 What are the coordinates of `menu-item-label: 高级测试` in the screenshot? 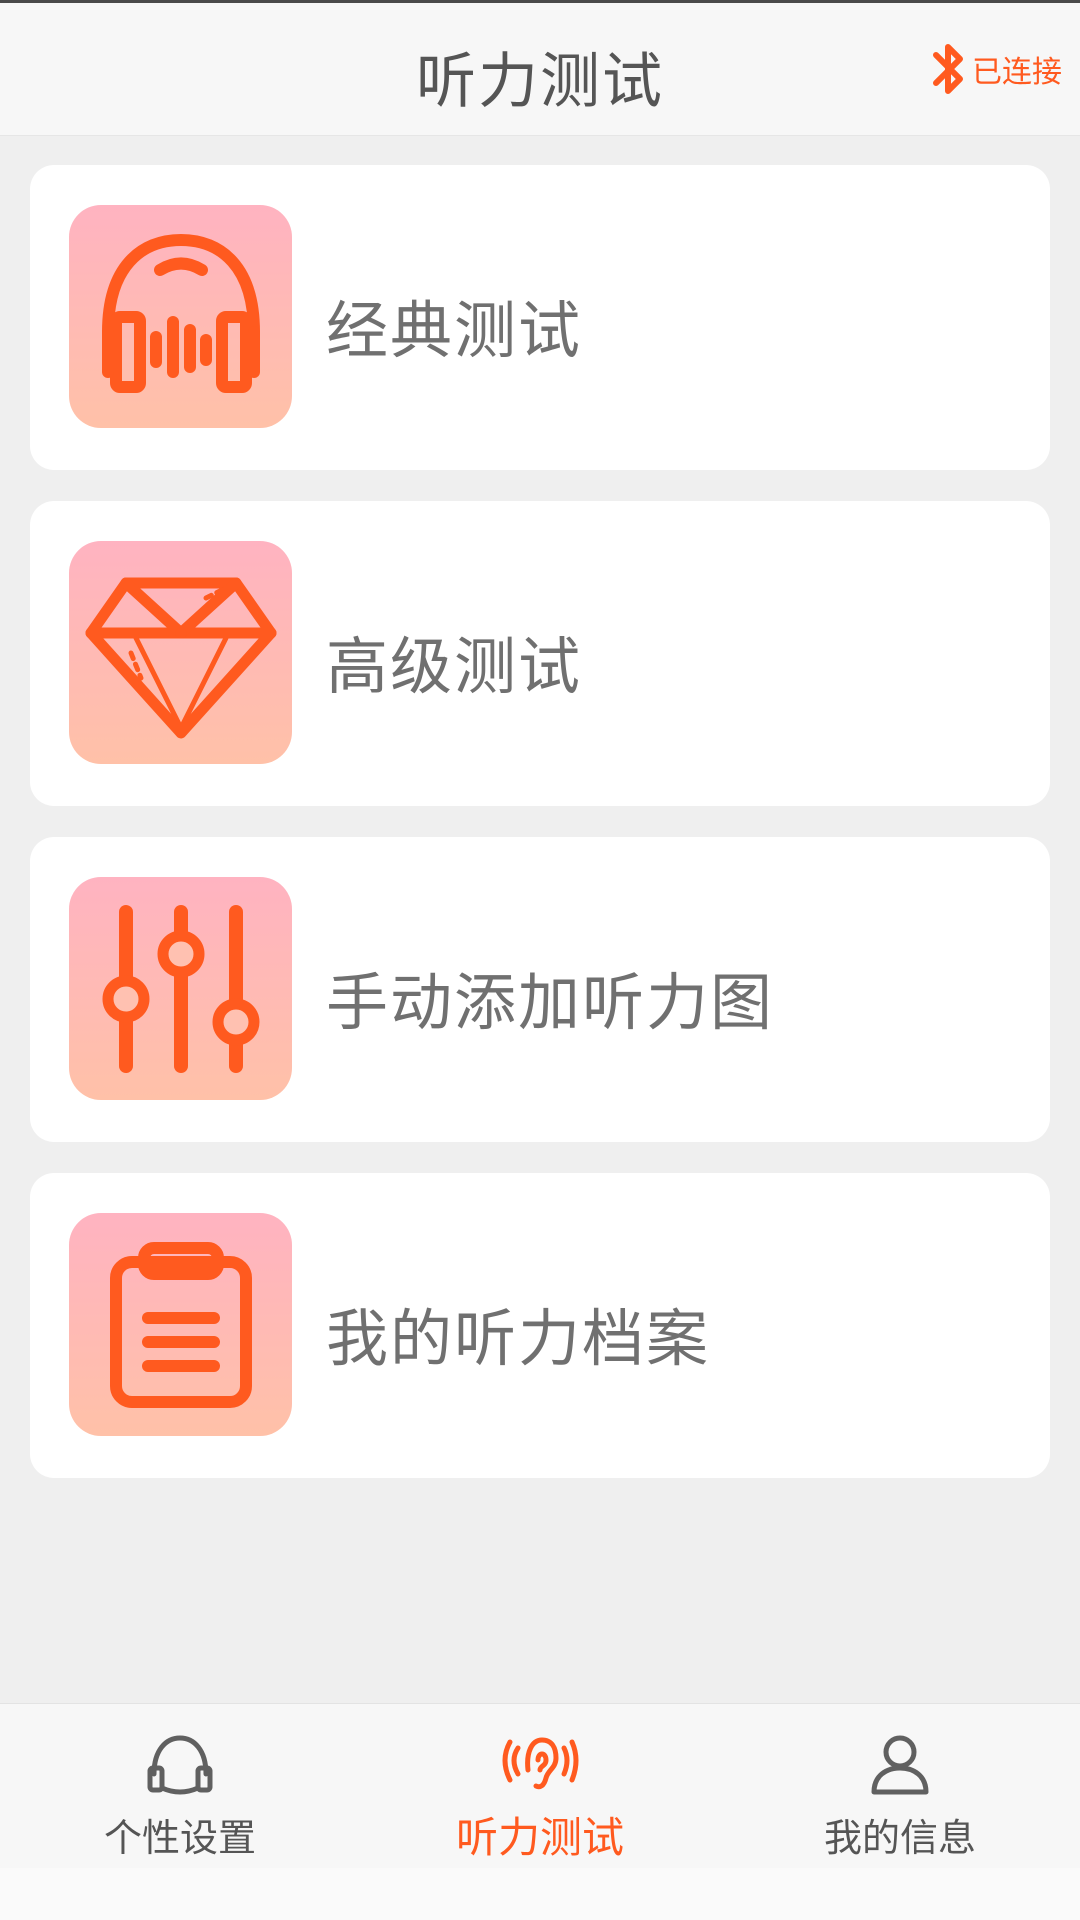 It's located at (454, 666).